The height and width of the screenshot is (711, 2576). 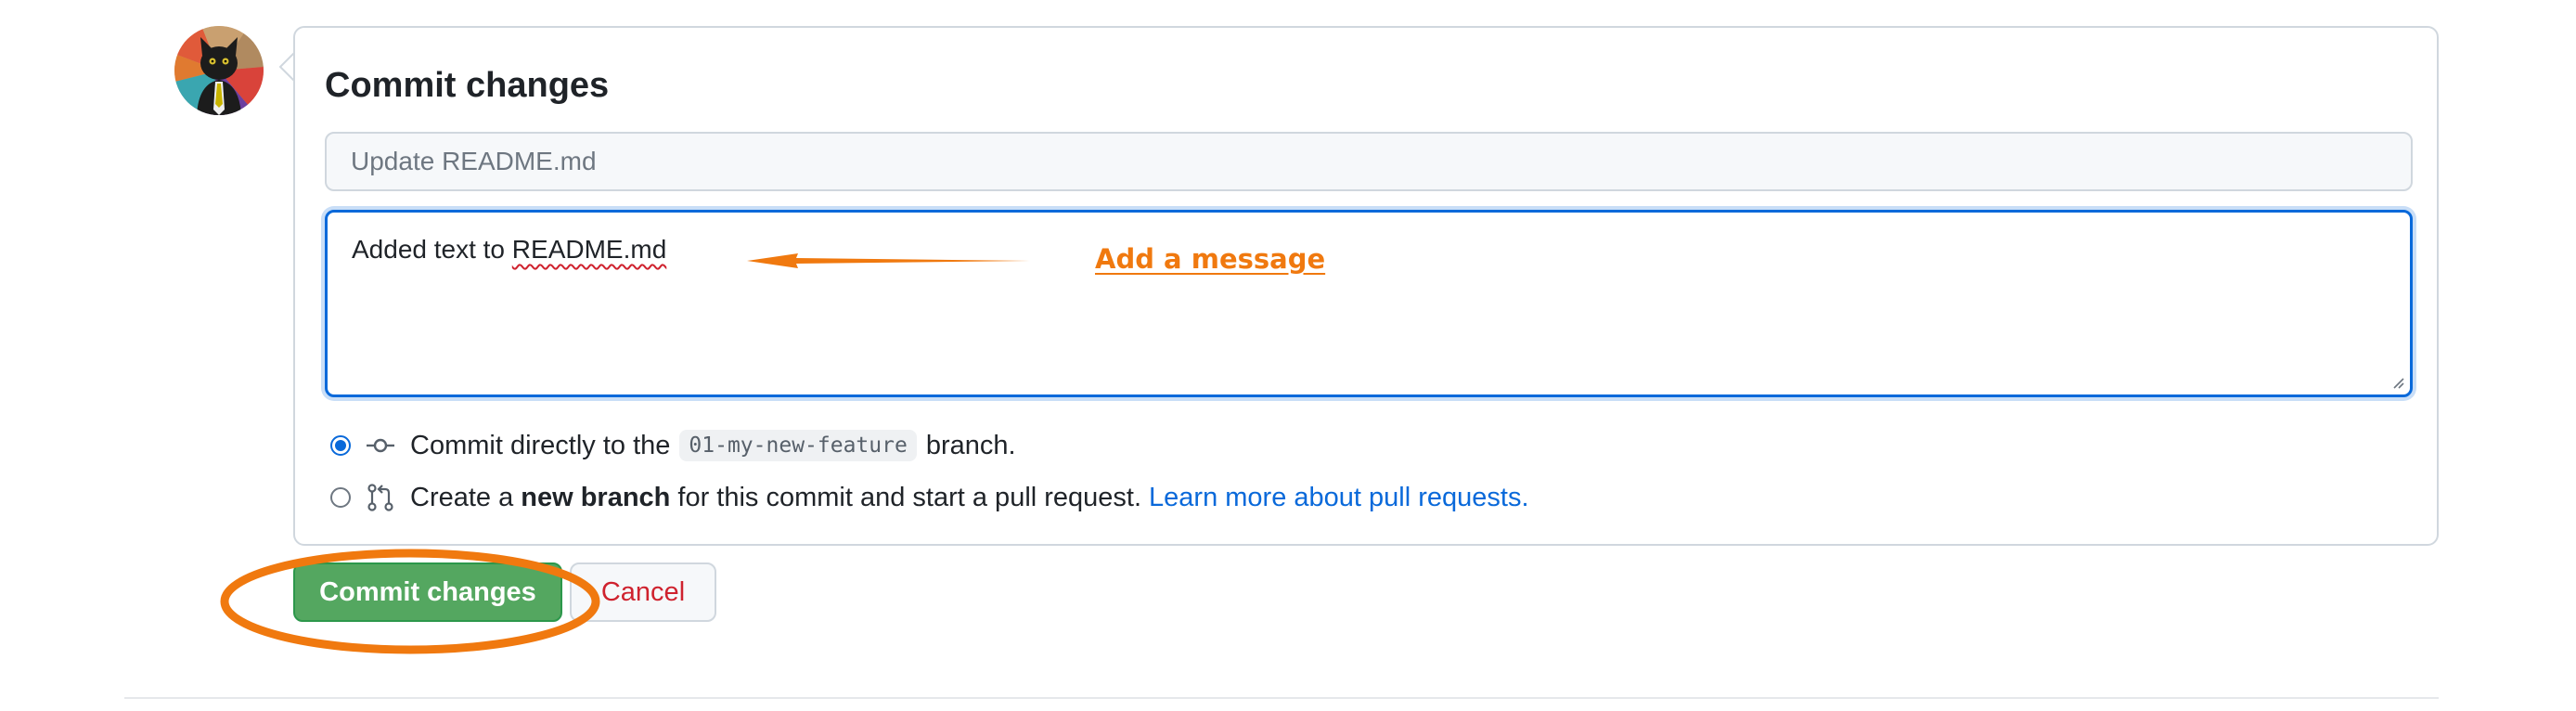 What do you see at coordinates (1369, 161) in the screenshot?
I see `commit-summary-input` at bounding box center [1369, 161].